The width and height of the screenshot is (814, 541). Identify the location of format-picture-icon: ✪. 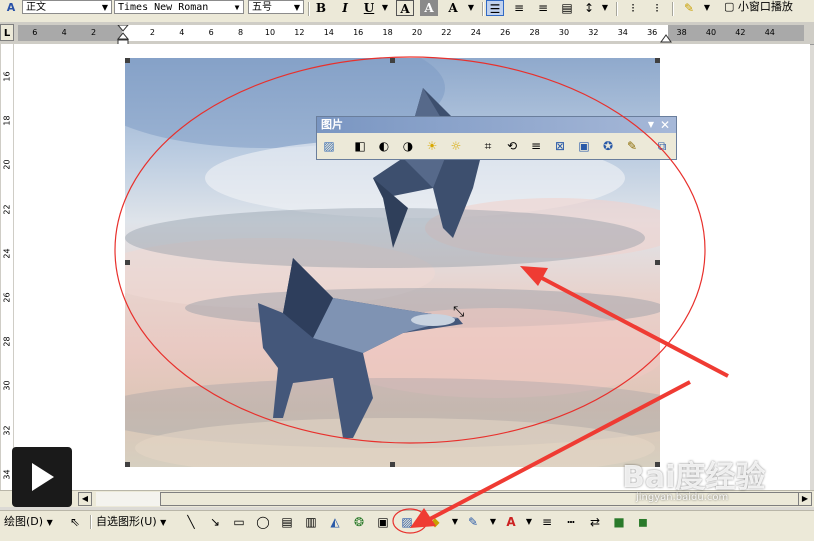
(608, 146).